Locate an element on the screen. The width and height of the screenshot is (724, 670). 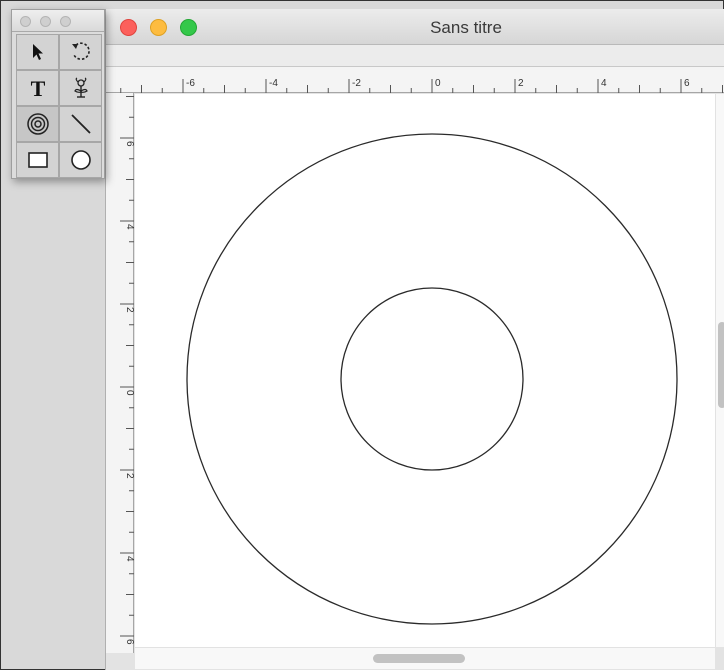
palette-title-bar is located at coordinates (58, 21).